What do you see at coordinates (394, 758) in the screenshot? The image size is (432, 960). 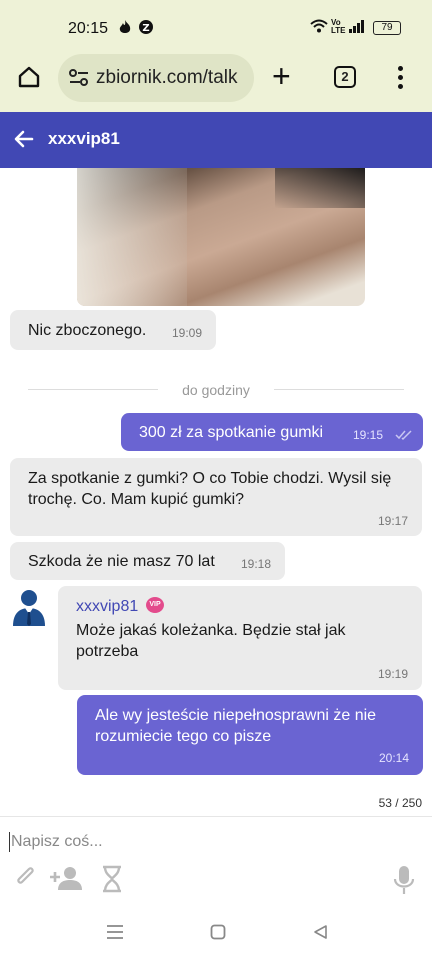 I see `message-time: 20:14` at bounding box center [394, 758].